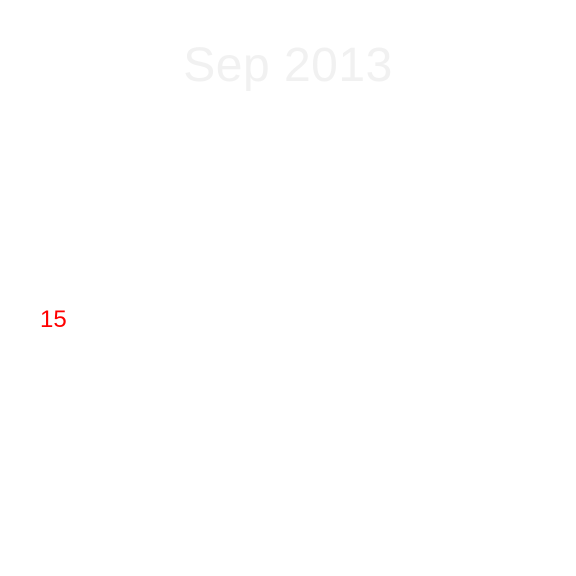 The image size is (576, 576). I want to click on day-cell-15: 15, so click(56, 320).